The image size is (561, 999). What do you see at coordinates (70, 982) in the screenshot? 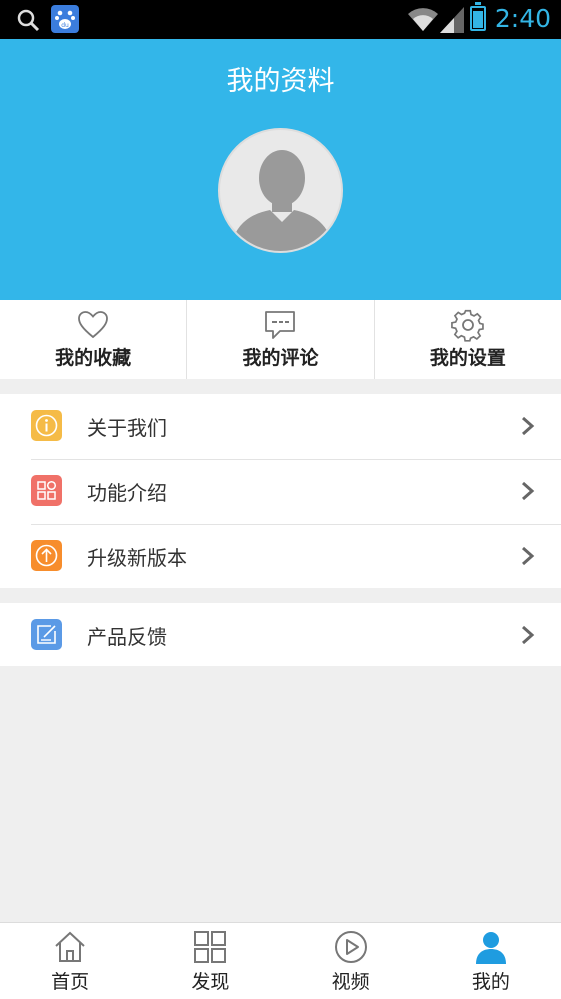
I see `tab-label: 首页` at bounding box center [70, 982].